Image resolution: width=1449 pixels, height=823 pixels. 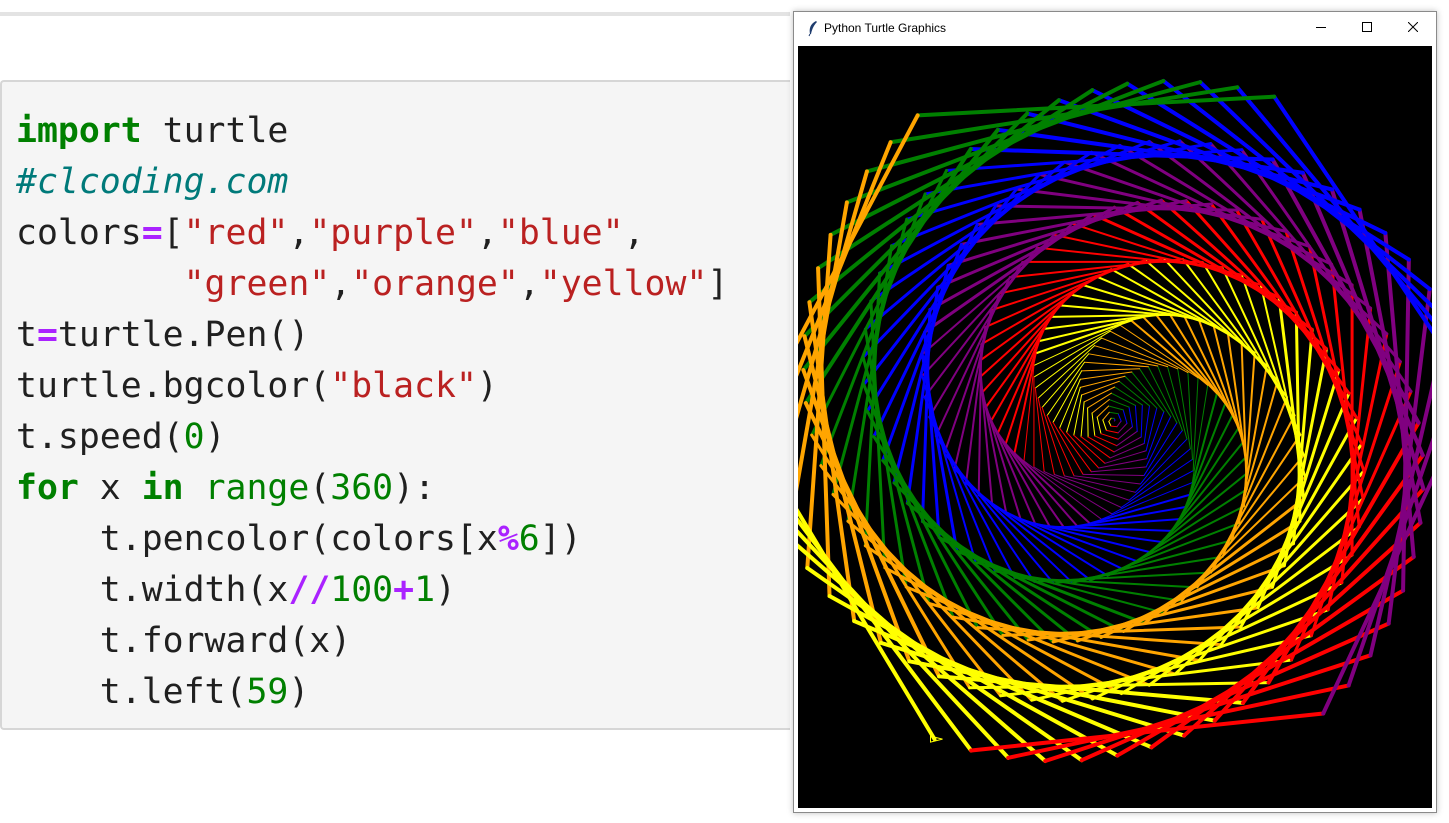 I want to click on code-token: t.speed(, so click(x=100, y=437).